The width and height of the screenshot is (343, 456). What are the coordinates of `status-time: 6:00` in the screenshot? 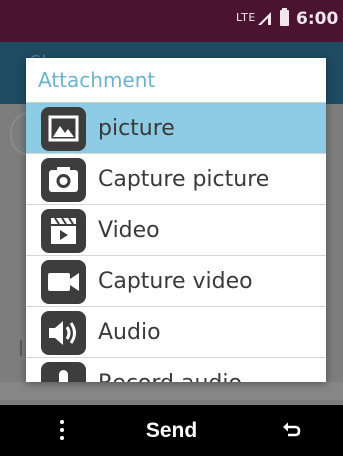 It's located at (317, 19).